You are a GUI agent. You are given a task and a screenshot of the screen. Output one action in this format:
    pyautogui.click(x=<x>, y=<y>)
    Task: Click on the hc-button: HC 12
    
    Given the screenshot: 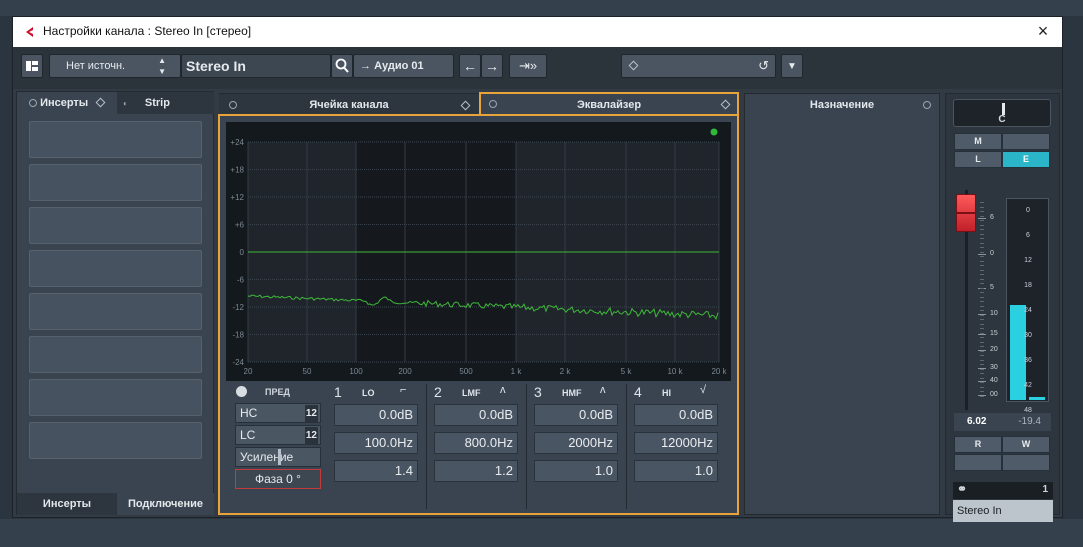 What is the action you would take?
    pyautogui.click(x=278, y=413)
    